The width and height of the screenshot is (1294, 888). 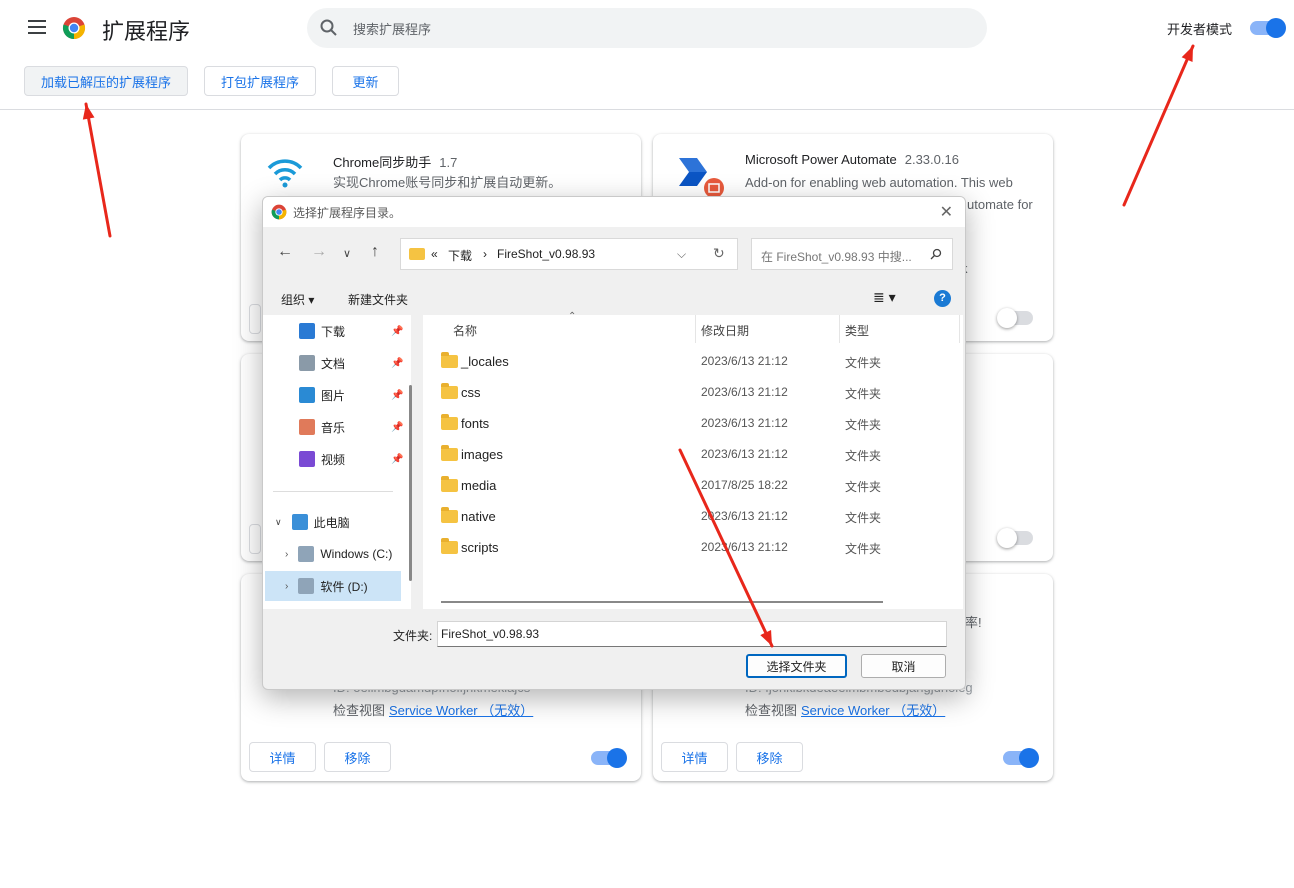 I want to click on nav-item-0: 下载 📌, so click(x=368, y=331).